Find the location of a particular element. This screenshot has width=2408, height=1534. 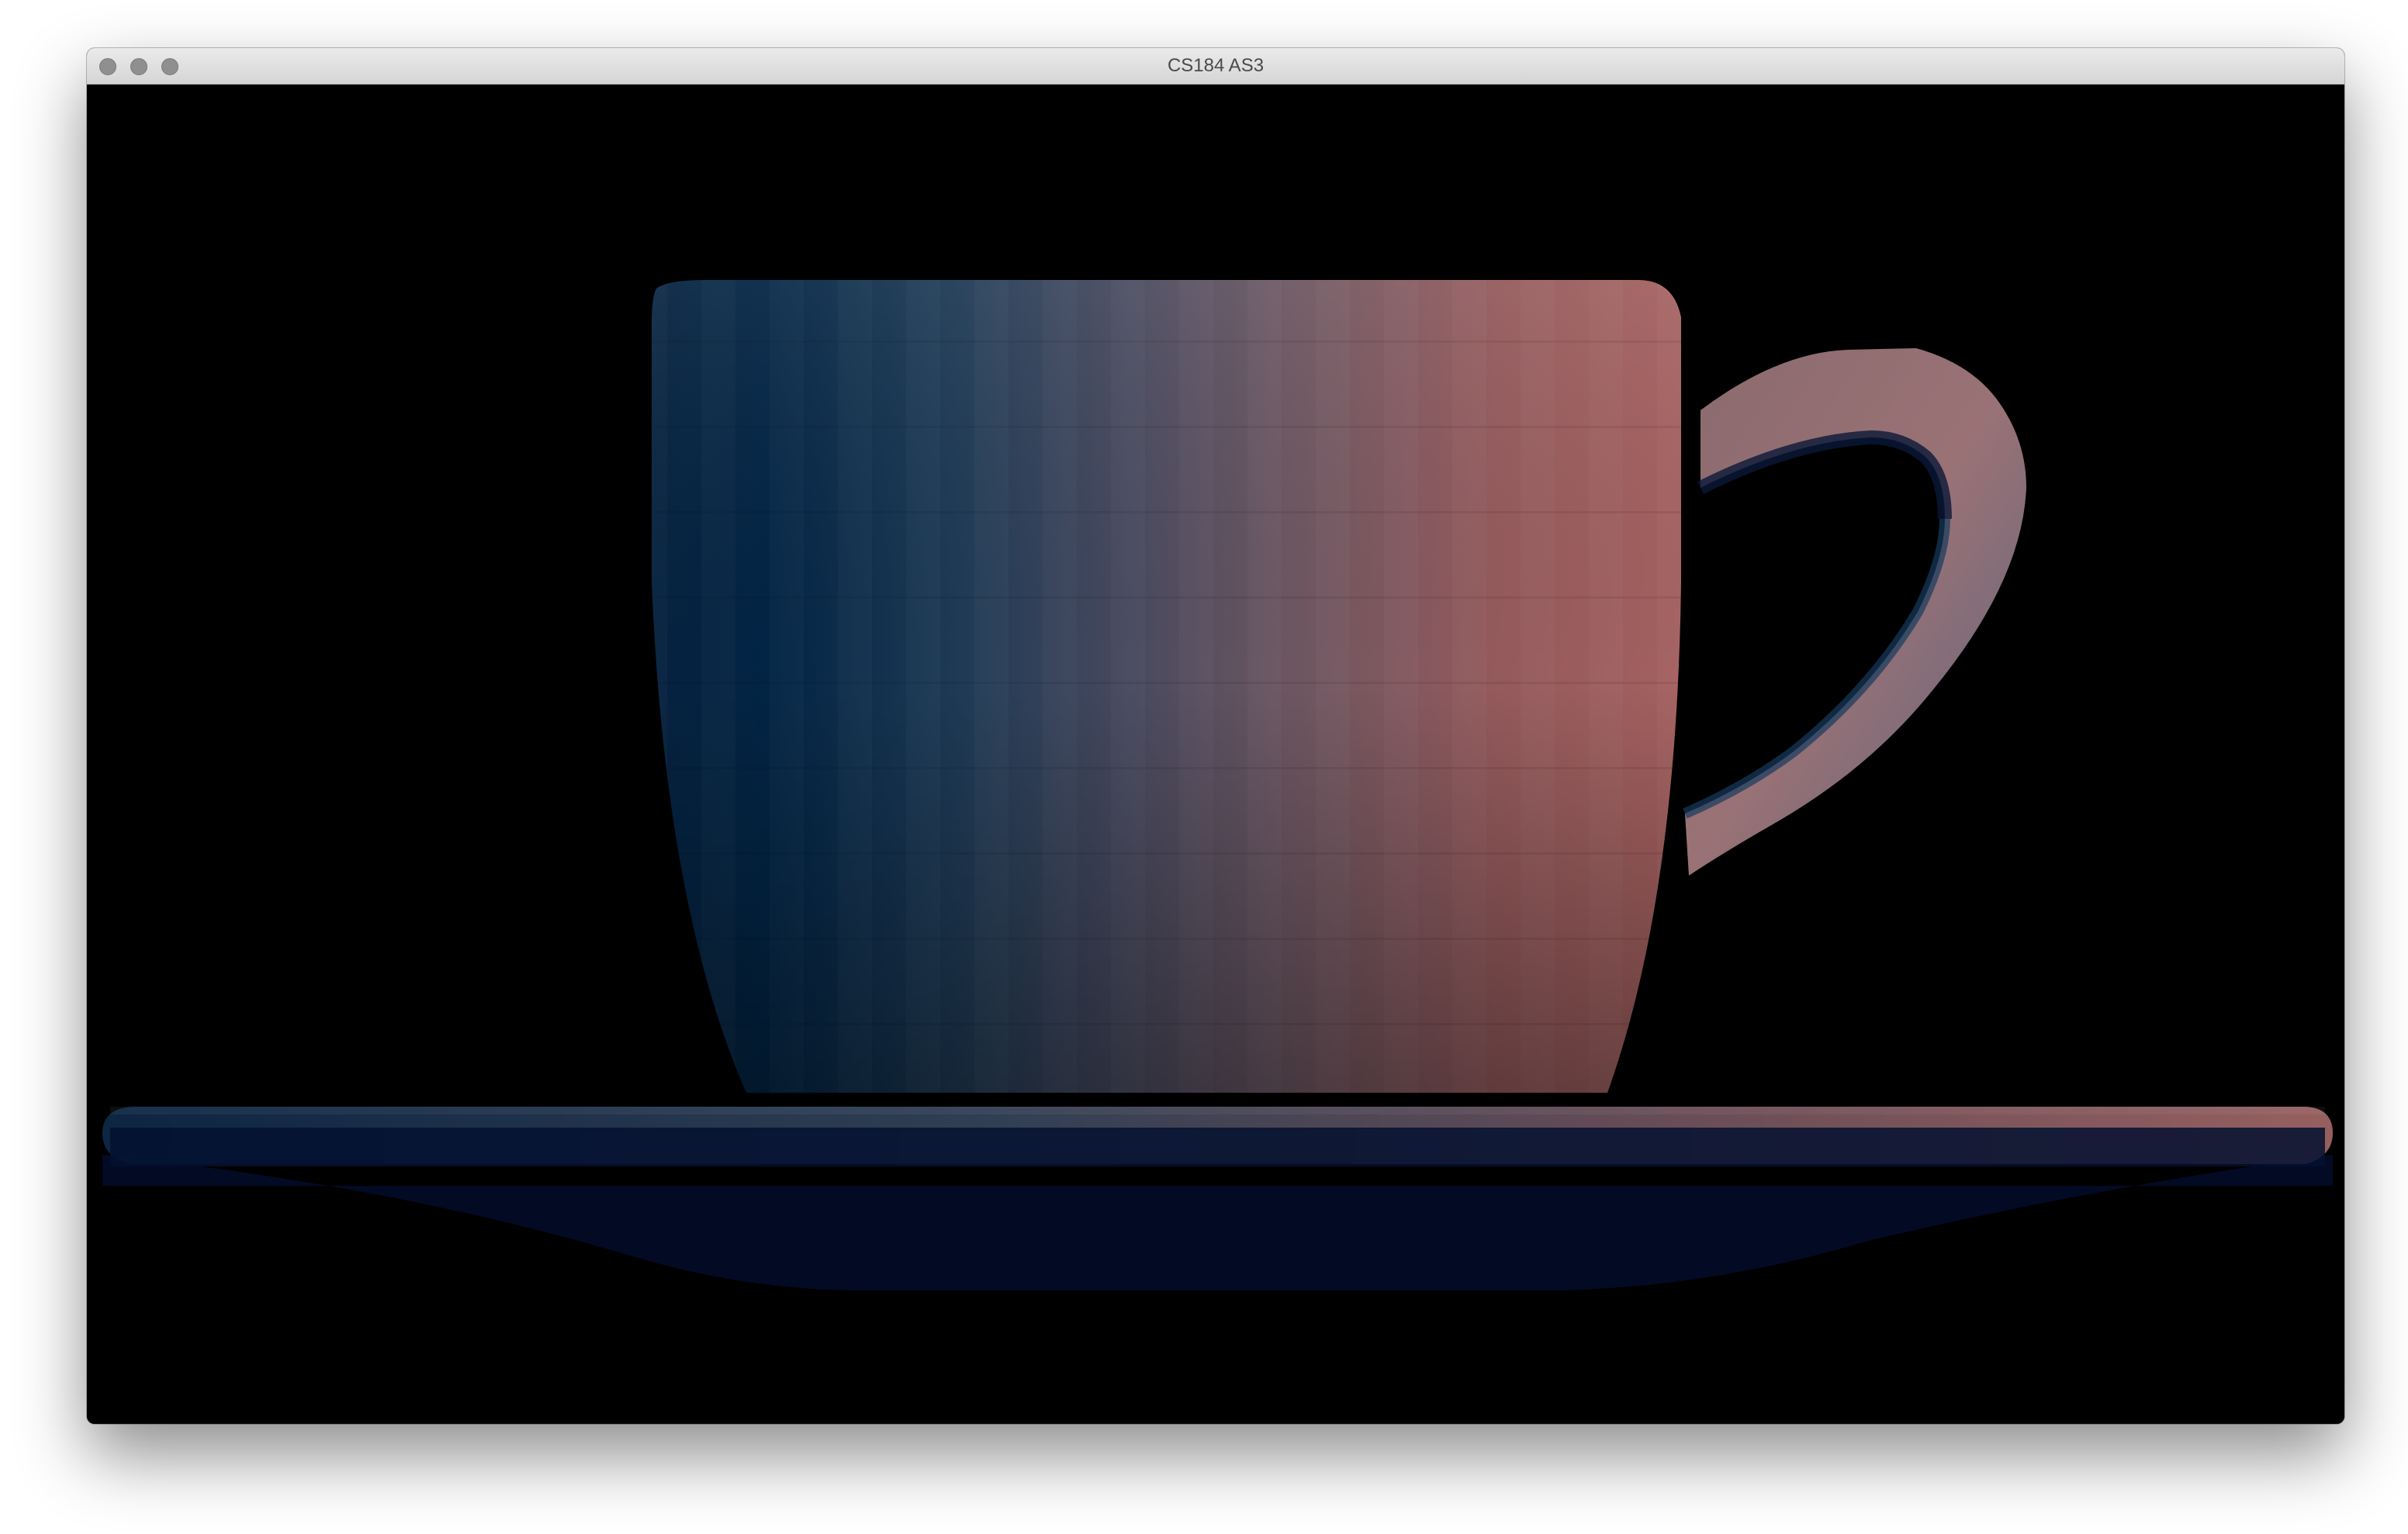

window-title: CS184 AS3 is located at coordinates (1216, 65).